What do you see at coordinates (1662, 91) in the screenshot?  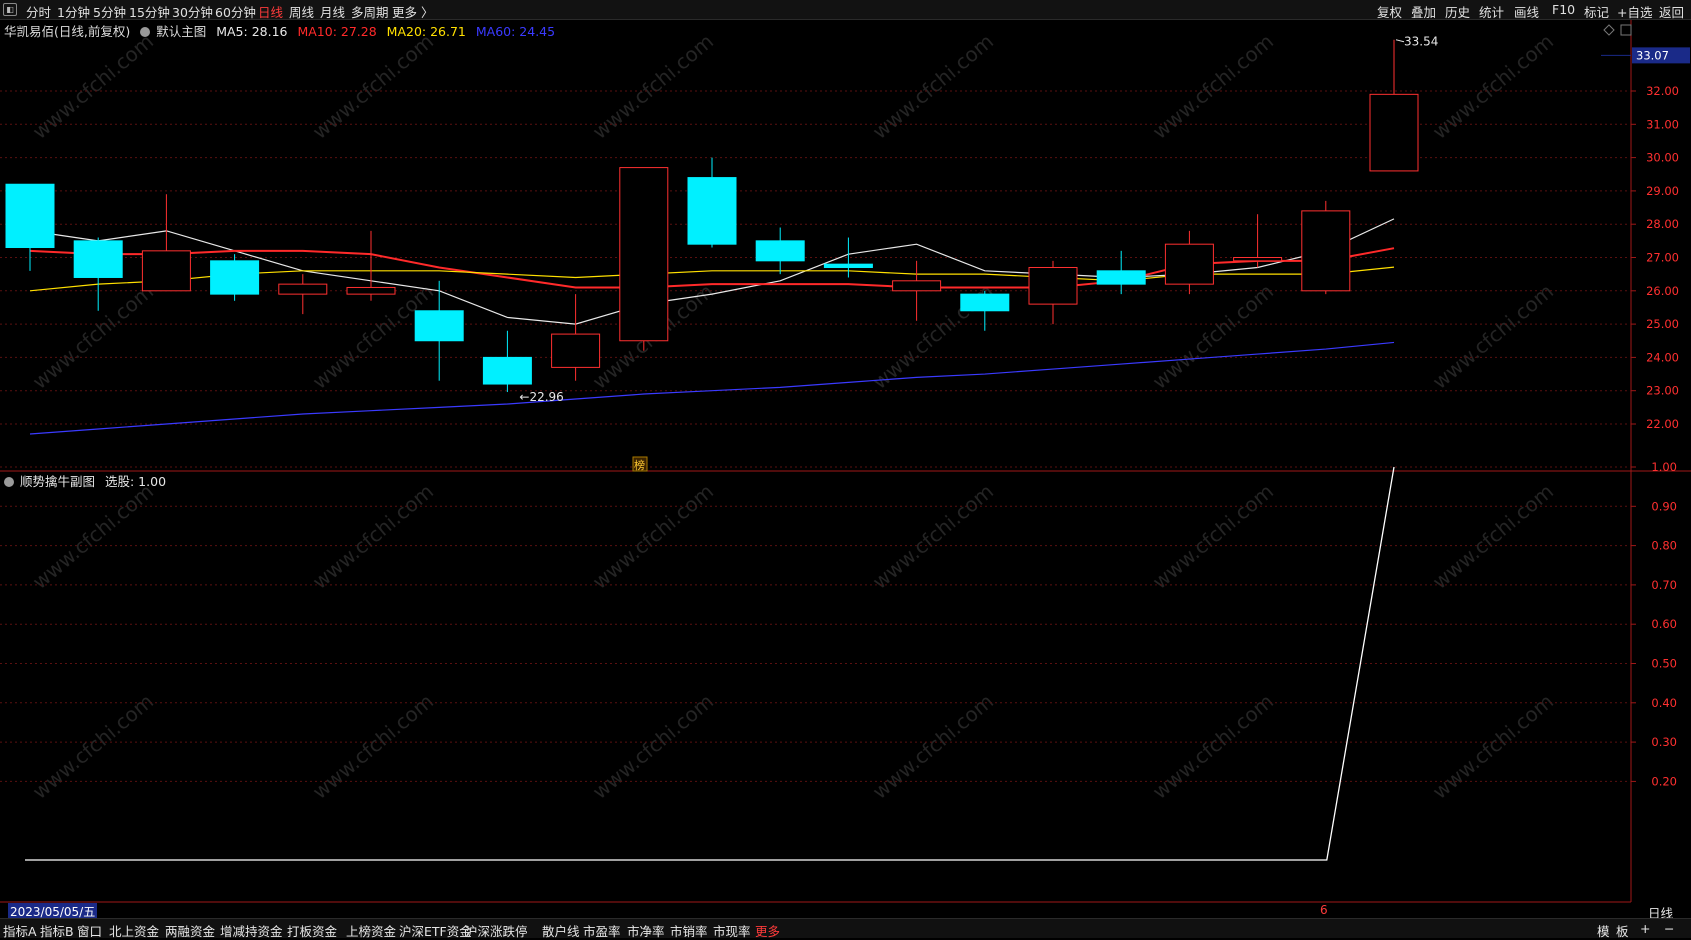 I see `price-tick-label: 32.00` at bounding box center [1662, 91].